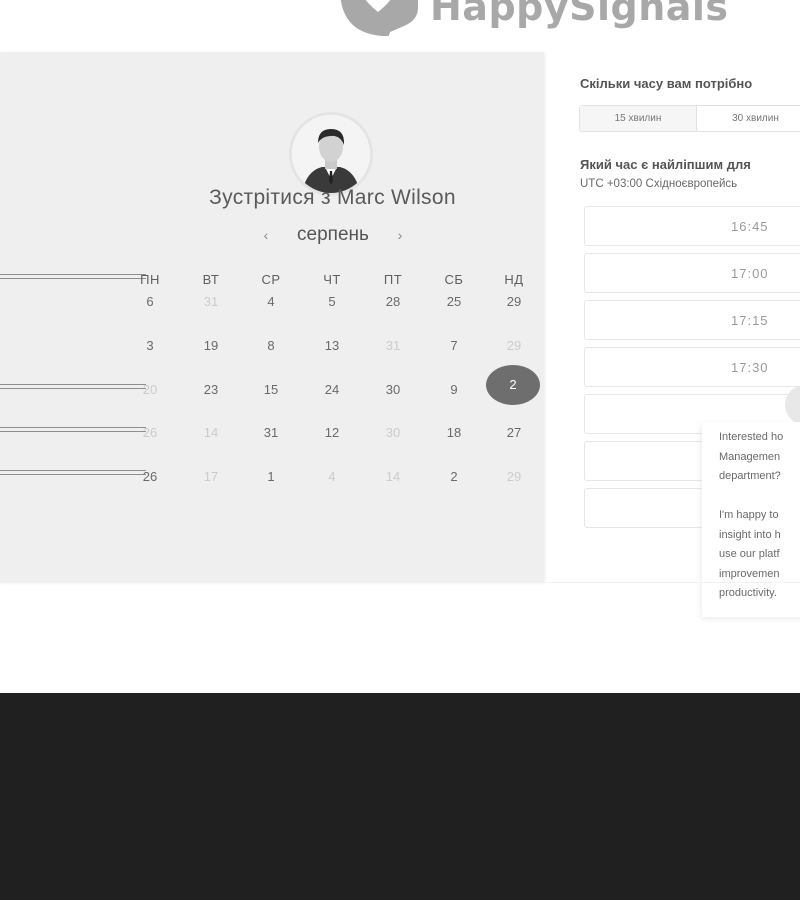 The height and width of the screenshot is (900, 800). I want to click on calendar-day: 12, so click(332, 432).